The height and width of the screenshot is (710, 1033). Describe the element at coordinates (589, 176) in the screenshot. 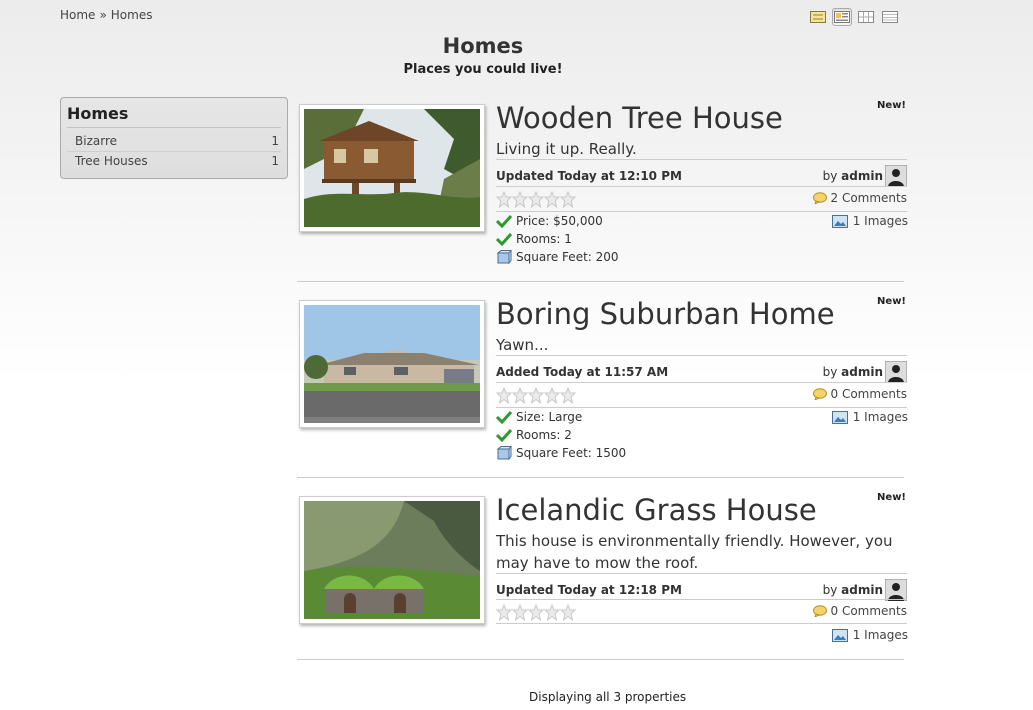

I see `listing-updated: Updated Today at 12:10 PM` at that location.